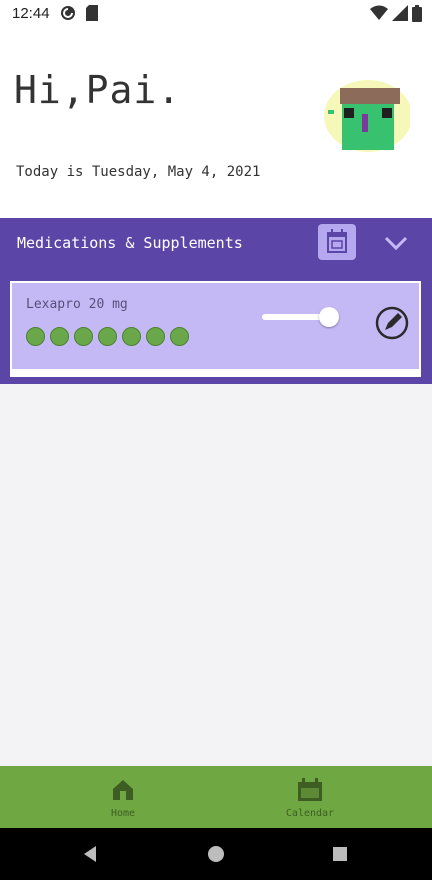 The image size is (432, 880). I want to click on medication-toggle, so click(298, 317).